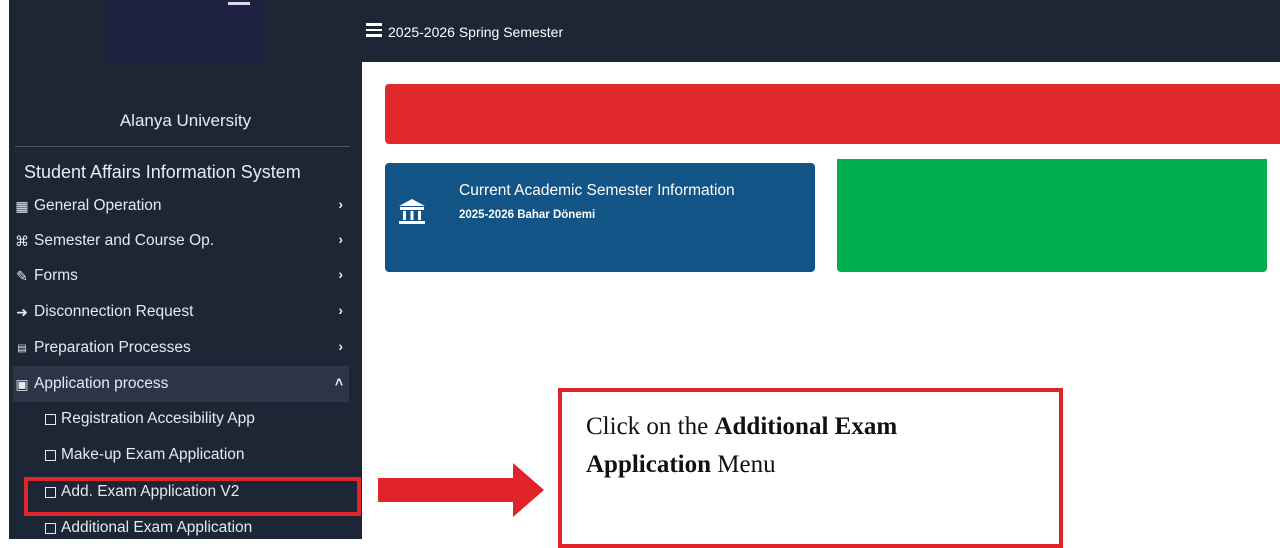 This screenshot has width=1280, height=548. I want to click on sidebar-item-label: Disconnection Request, so click(114, 311).